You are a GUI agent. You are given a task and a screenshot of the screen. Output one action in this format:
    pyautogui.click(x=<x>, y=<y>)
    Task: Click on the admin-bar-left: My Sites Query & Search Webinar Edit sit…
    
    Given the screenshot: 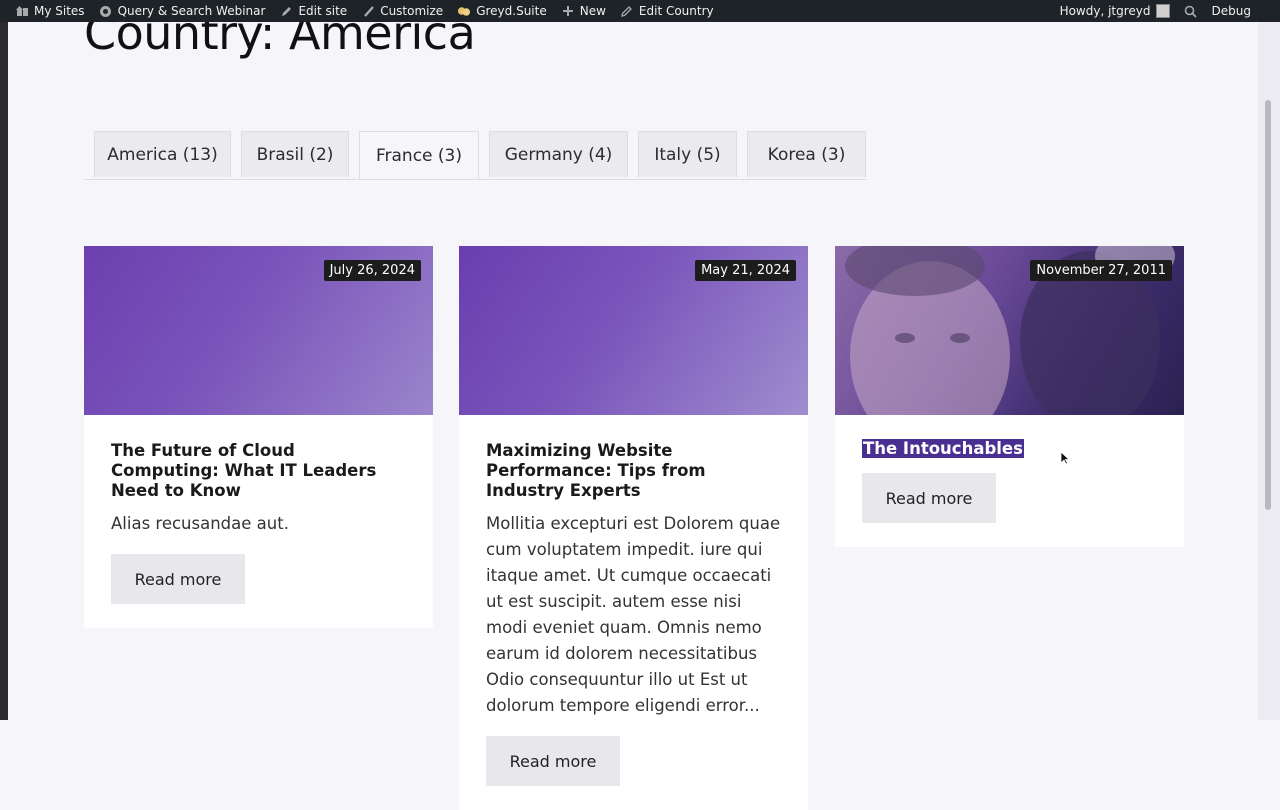 What is the action you would take?
    pyautogui.click(x=360, y=11)
    